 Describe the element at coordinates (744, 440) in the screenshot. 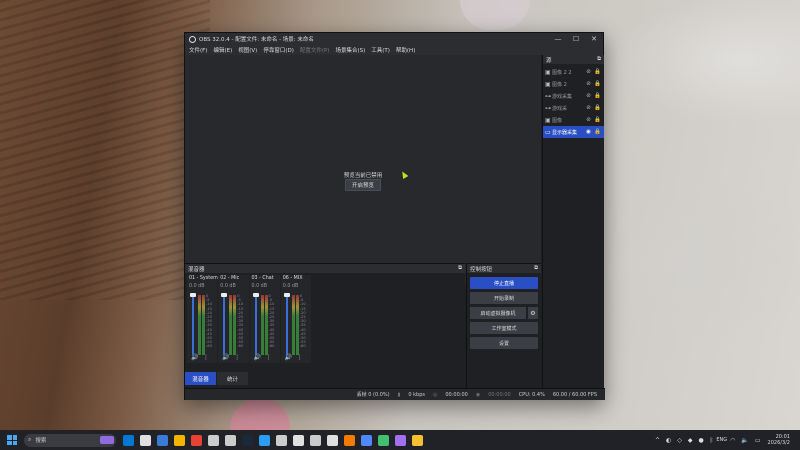

I see `volume-icon: 🔈` at that location.